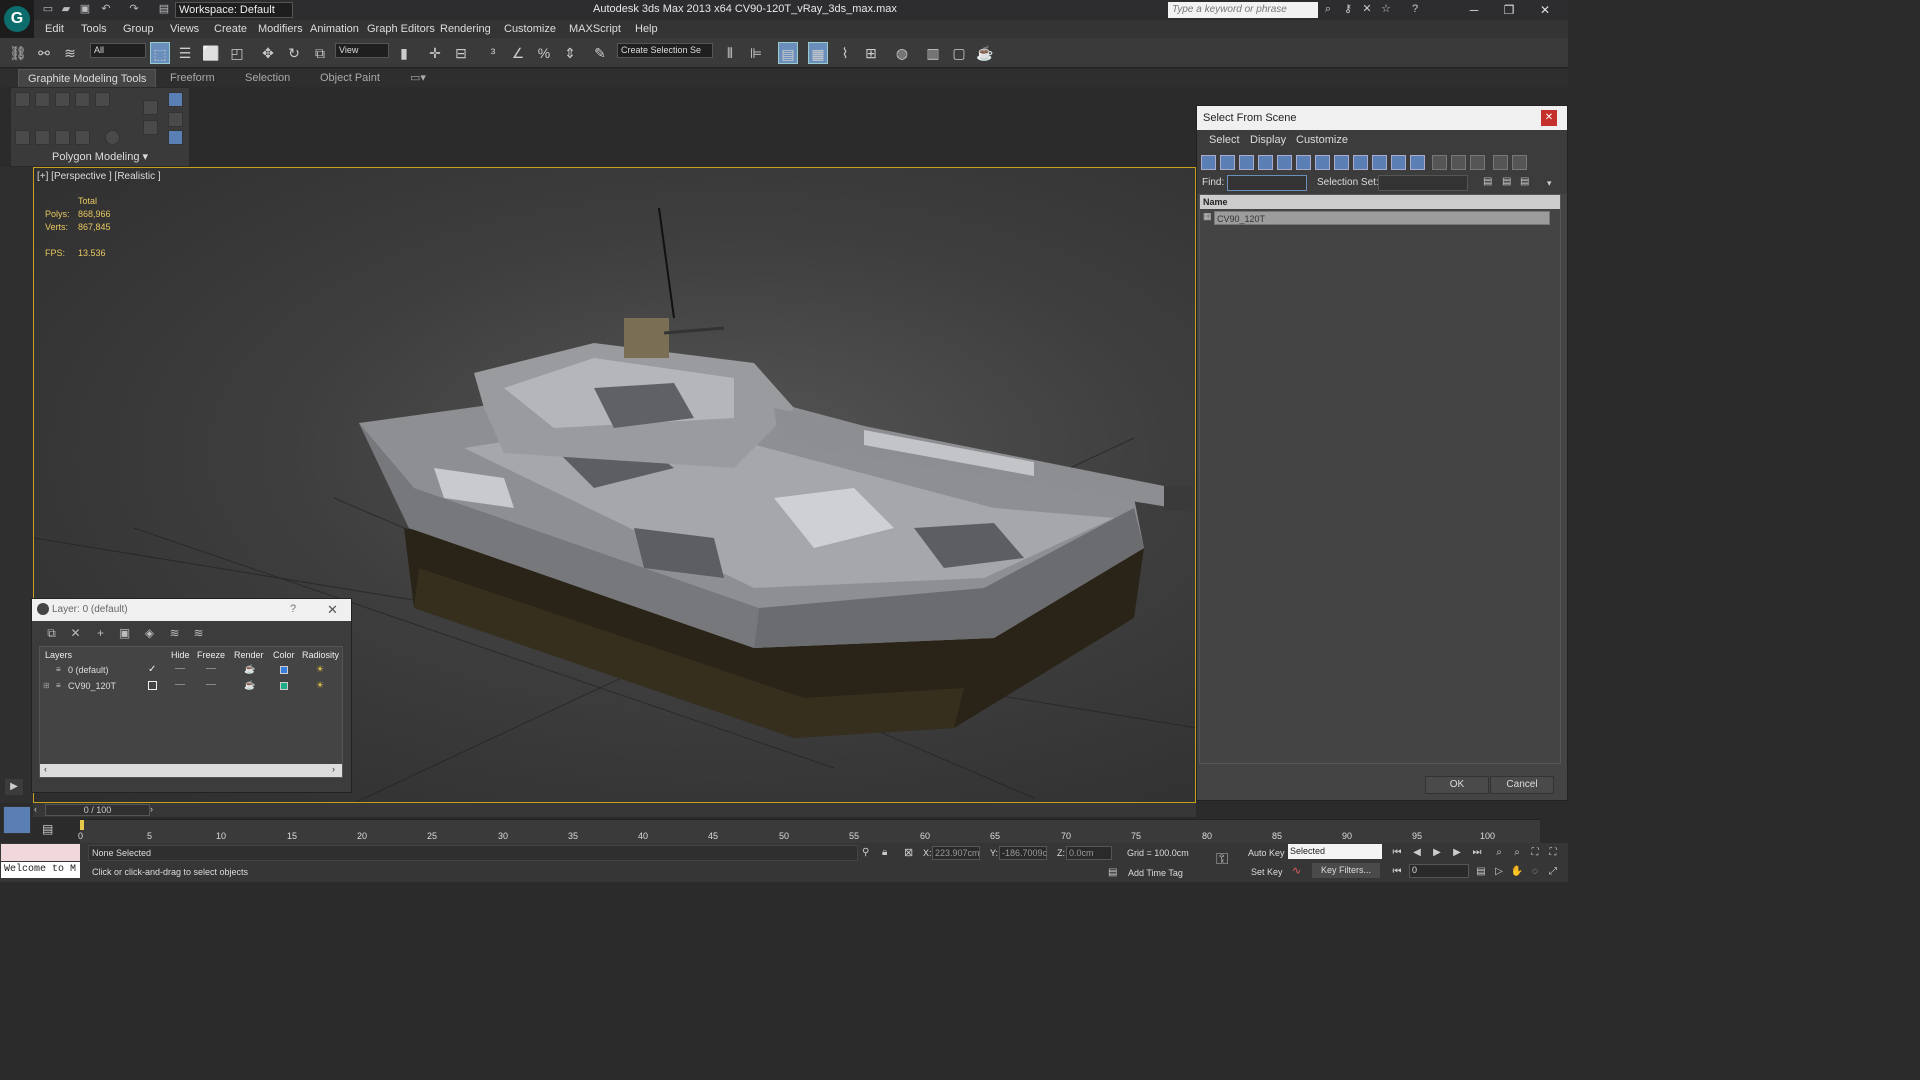  Describe the element at coordinates (1265, 162) in the screenshot. I see `filter-cameras-icon` at that location.